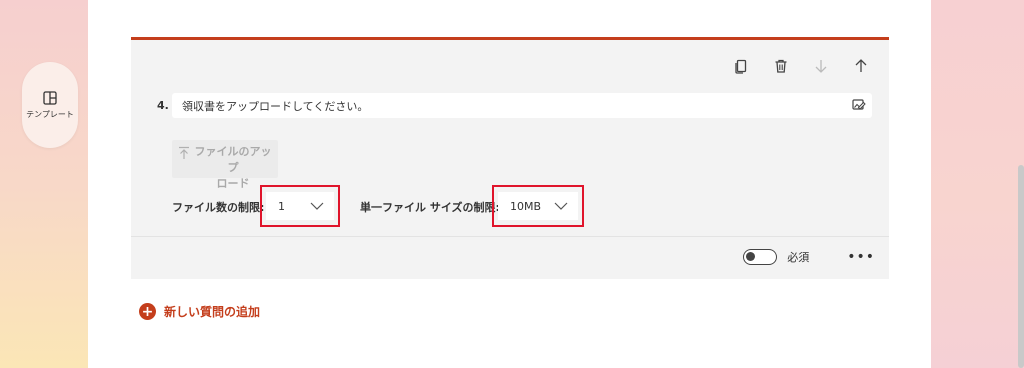 The width and height of the screenshot is (1024, 368). I want to click on question-row: 4. 領収書をアップロードしてください。, so click(514, 105).